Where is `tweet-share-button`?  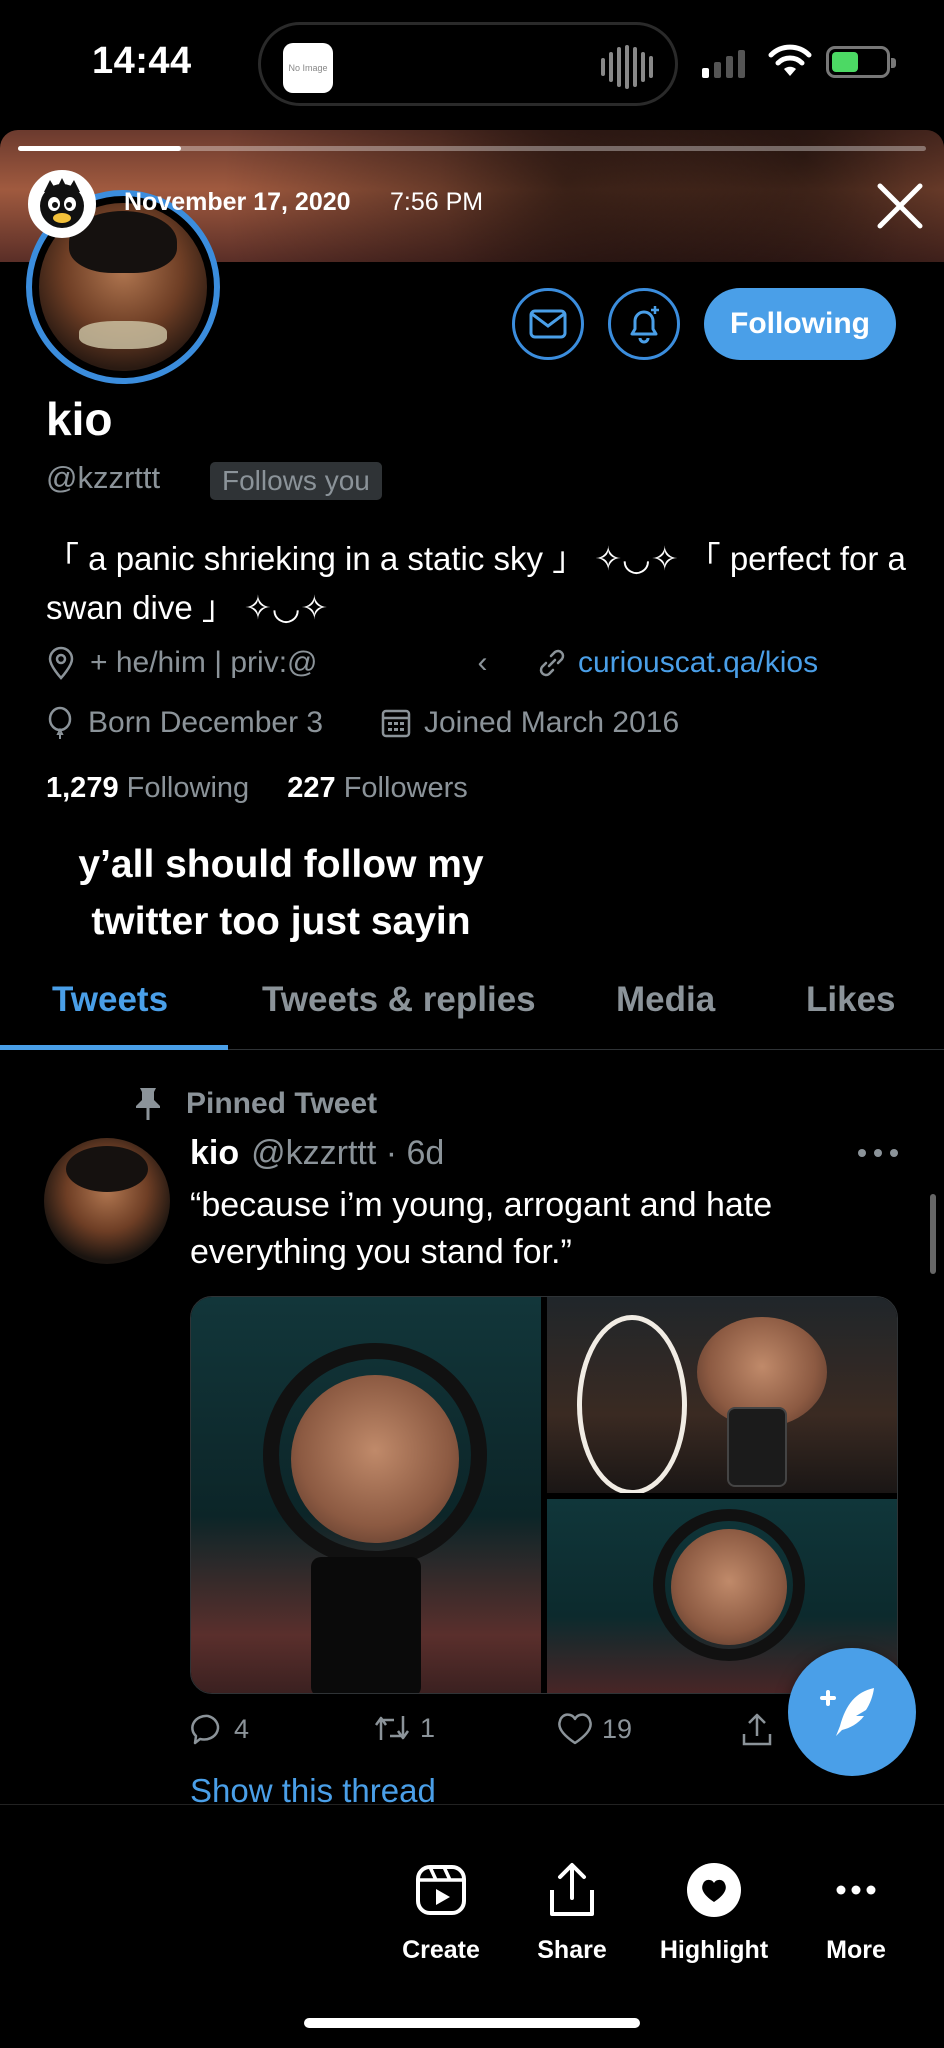
tweet-share-button is located at coordinates (761, 1730).